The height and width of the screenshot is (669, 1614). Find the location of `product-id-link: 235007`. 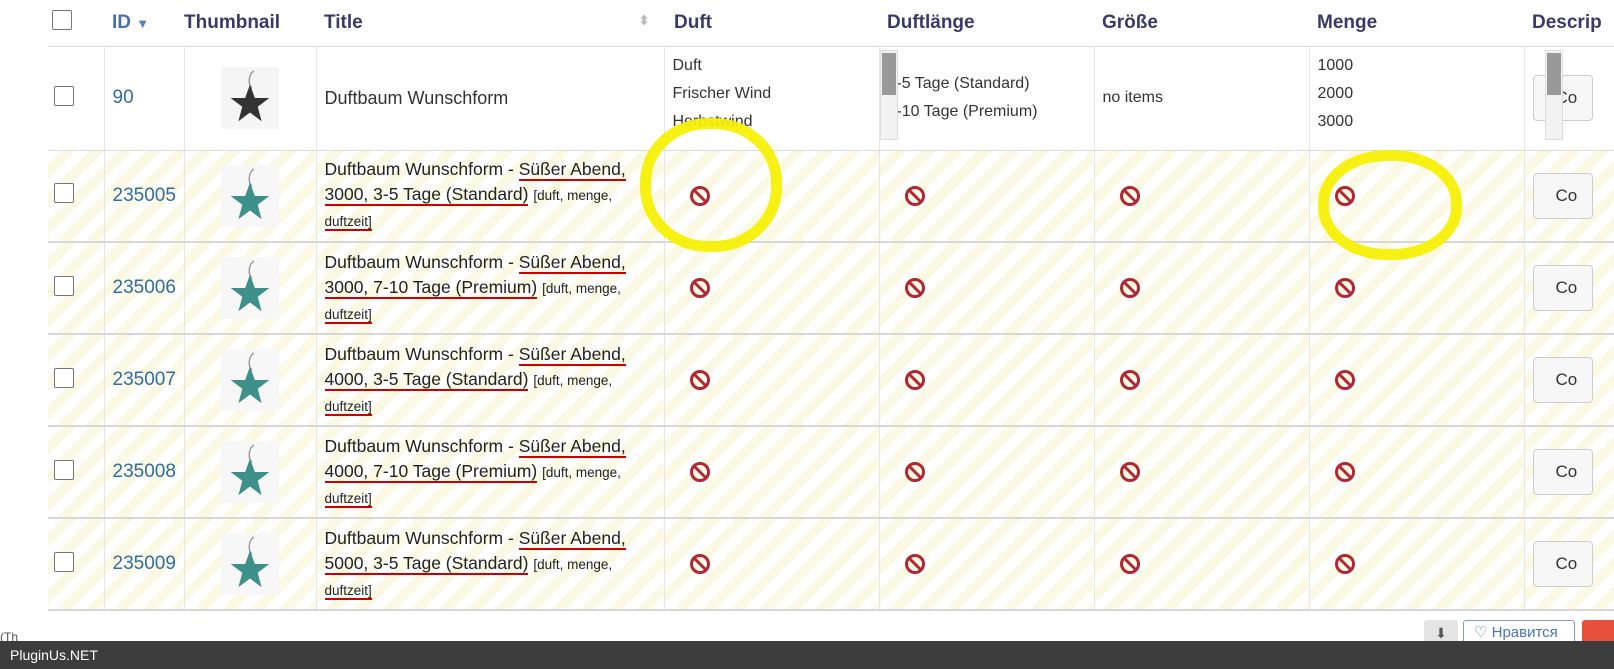

product-id-link: 235007 is located at coordinates (144, 379).